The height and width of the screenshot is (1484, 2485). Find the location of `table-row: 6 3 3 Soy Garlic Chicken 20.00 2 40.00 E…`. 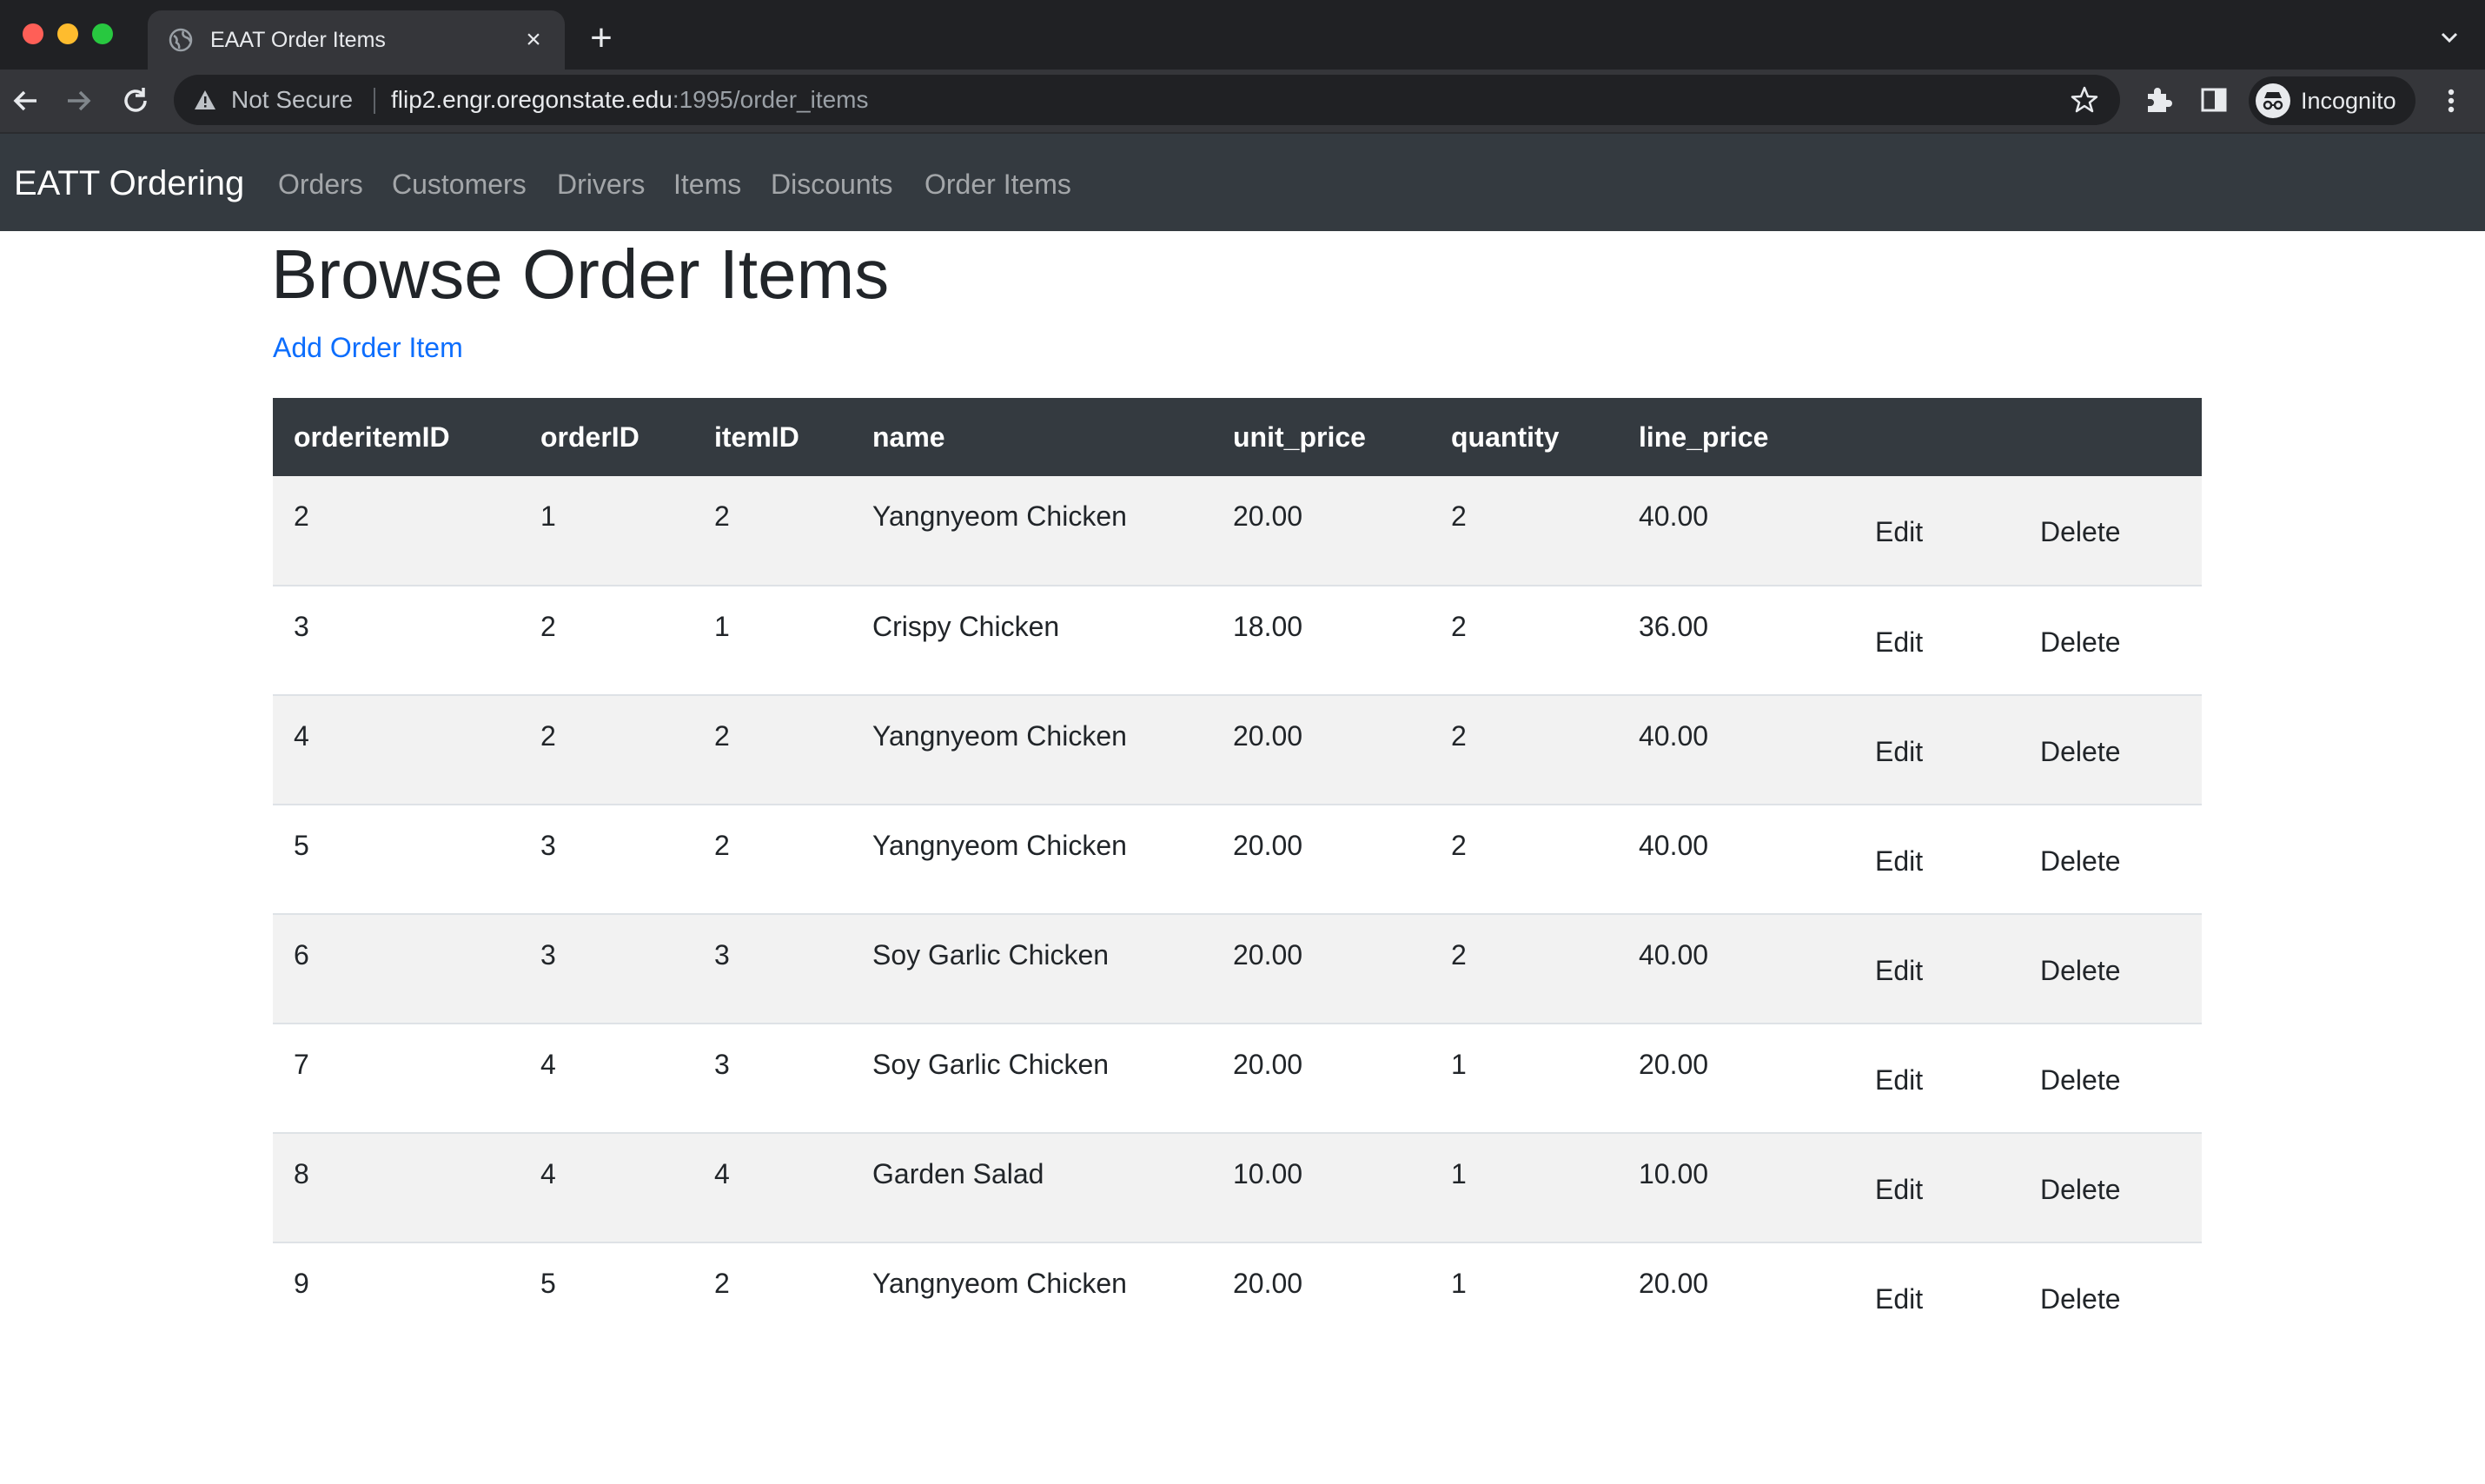

table-row: 6 3 3 Soy Garlic Chicken 20.00 2 40.00 E… is located at coordinates (1237, 969).